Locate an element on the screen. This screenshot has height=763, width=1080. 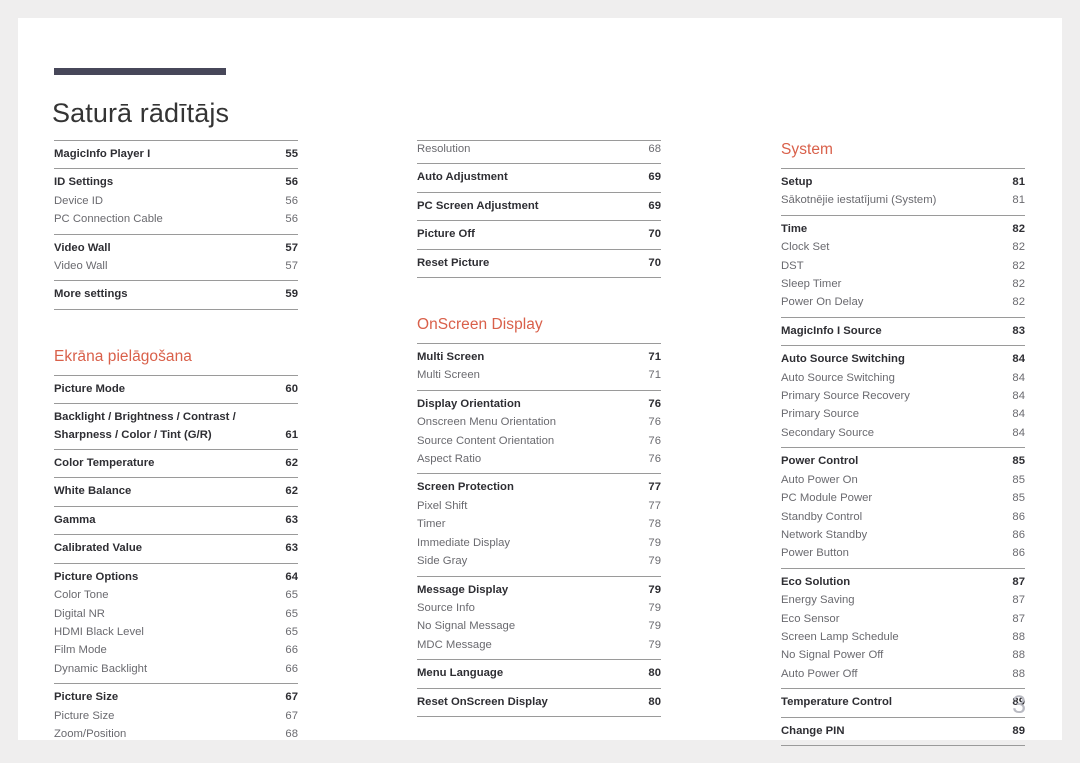
toc-entry-sub: Power On Delay 82 is located at coordinates (903, 305).